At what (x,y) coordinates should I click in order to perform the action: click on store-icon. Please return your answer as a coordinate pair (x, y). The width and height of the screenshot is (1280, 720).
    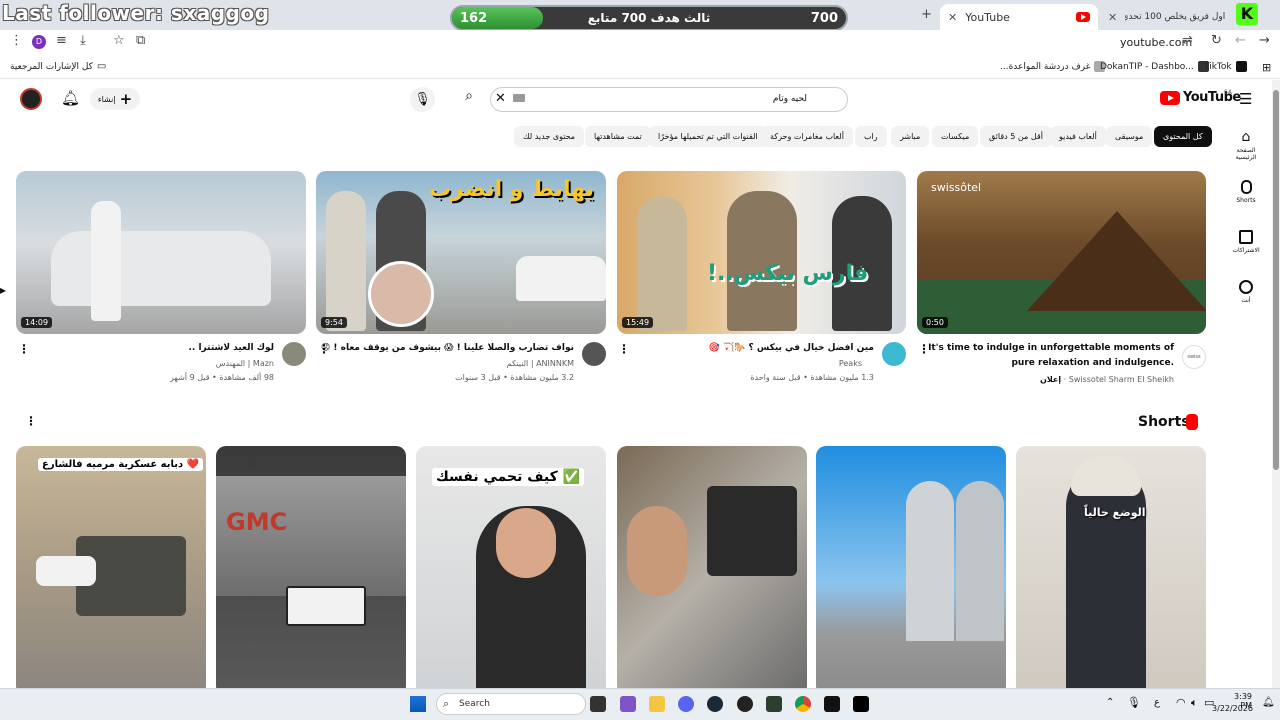
    Looking at the image, I should click on (628, 704).